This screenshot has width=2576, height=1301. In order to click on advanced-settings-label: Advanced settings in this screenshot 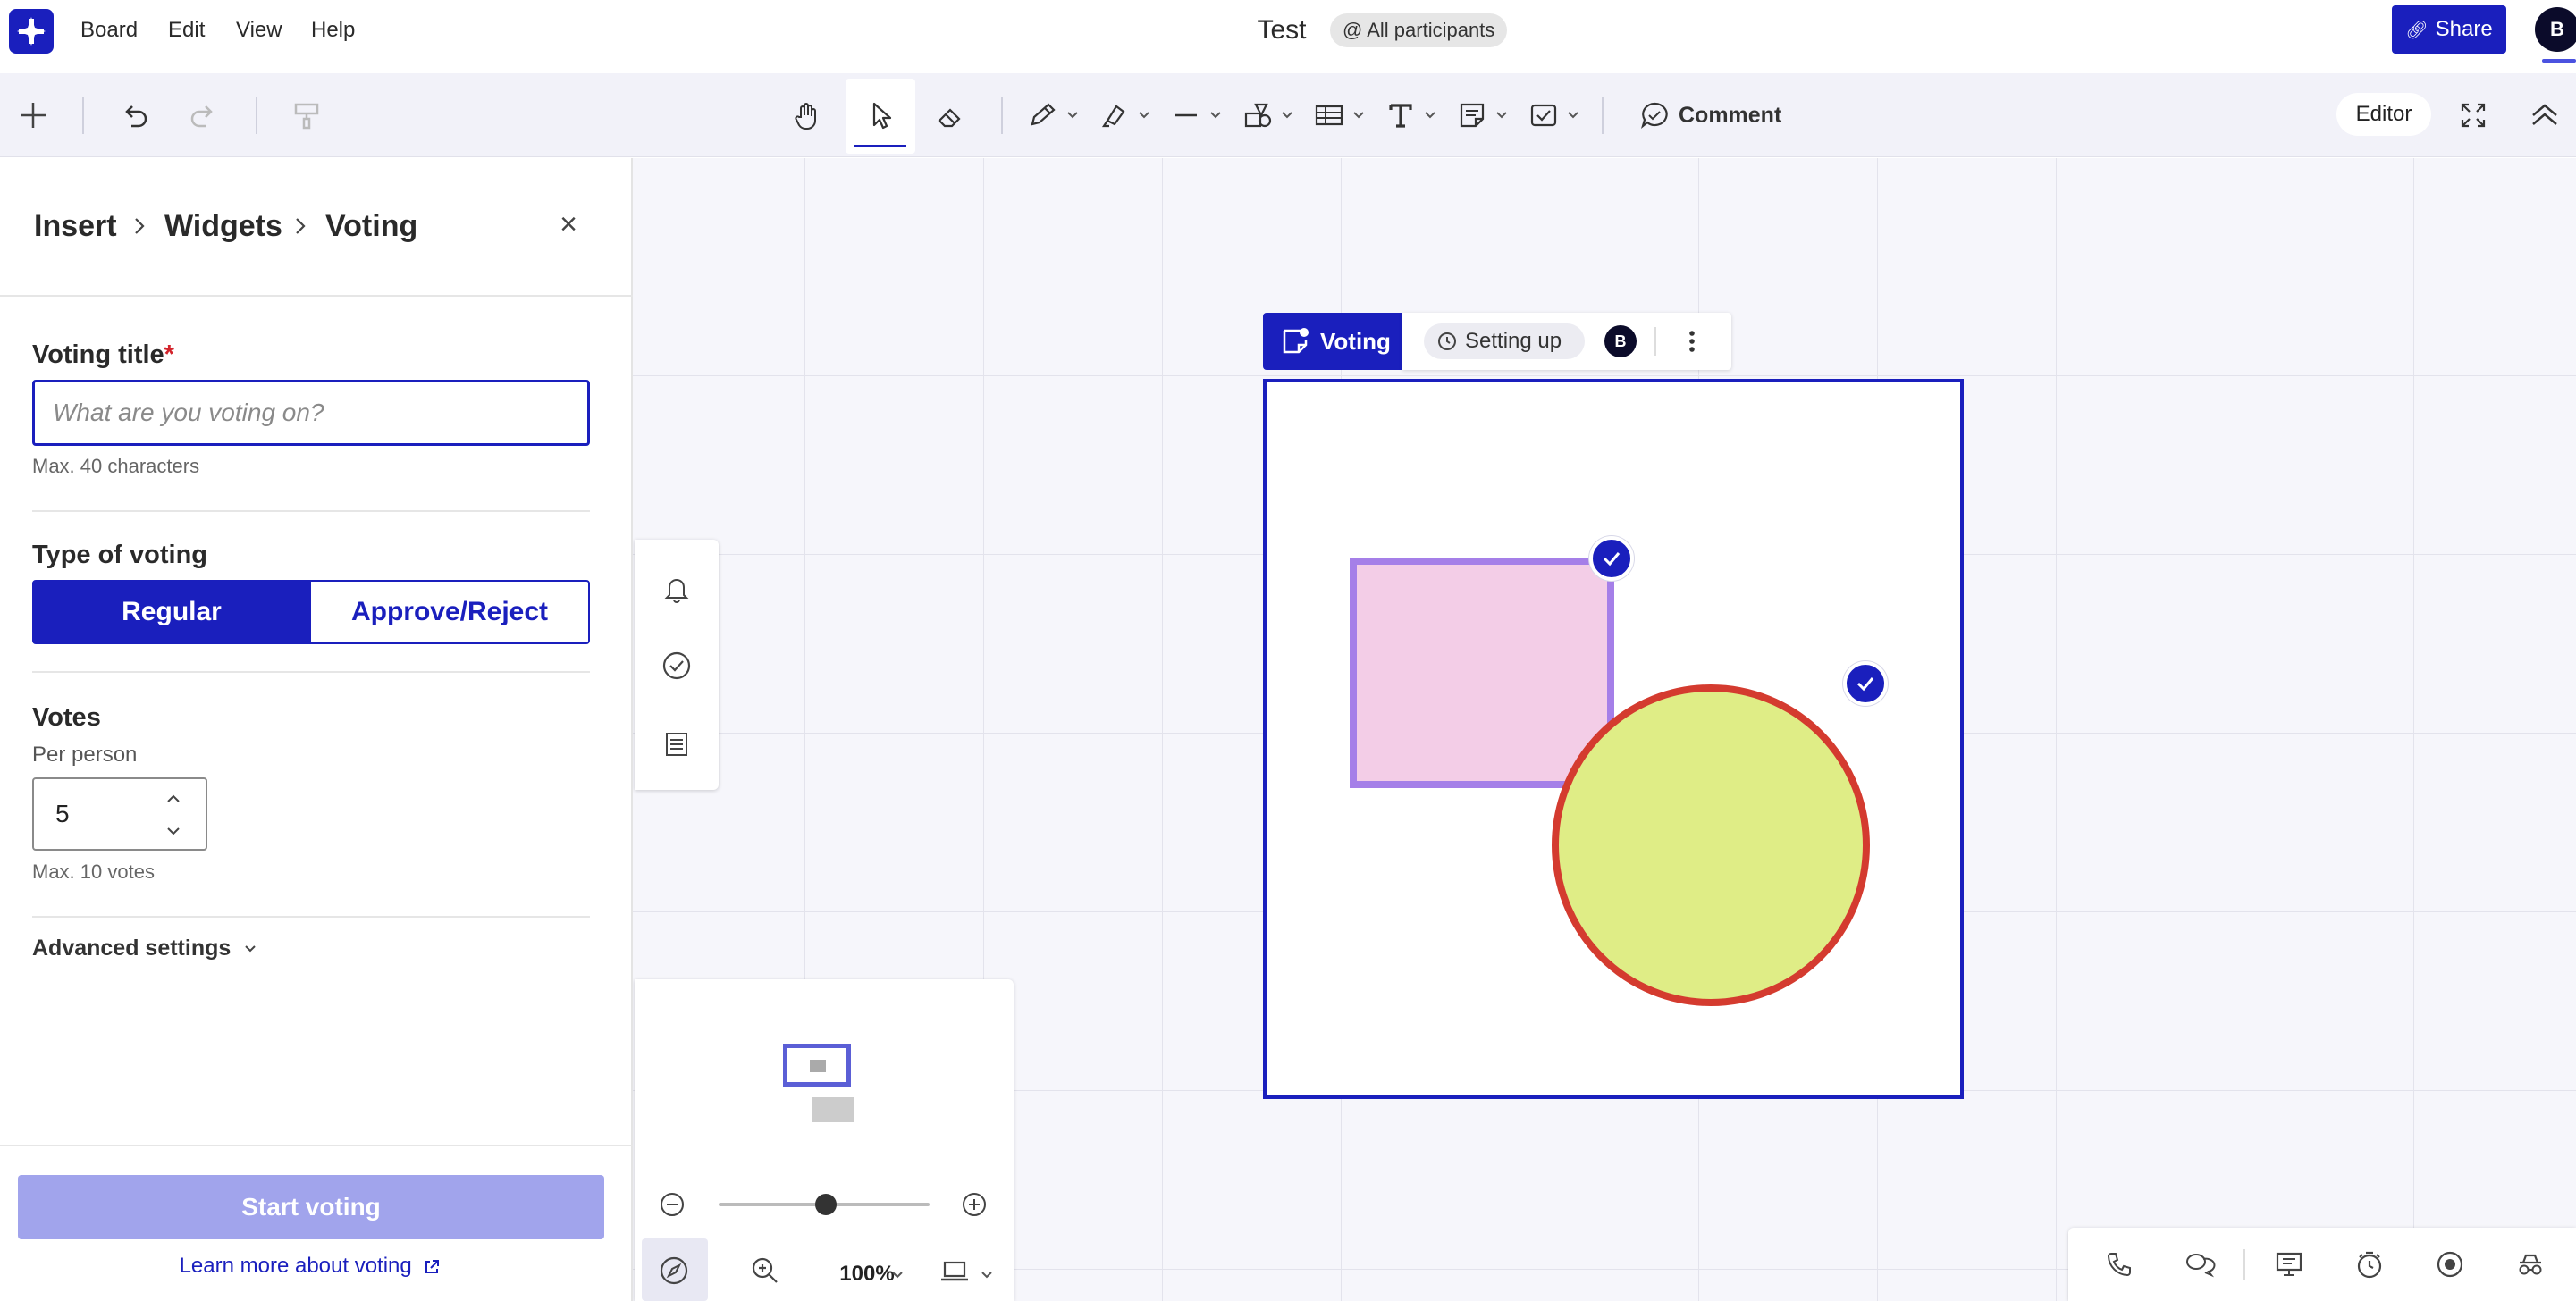, I will do `click(132, 948)`.